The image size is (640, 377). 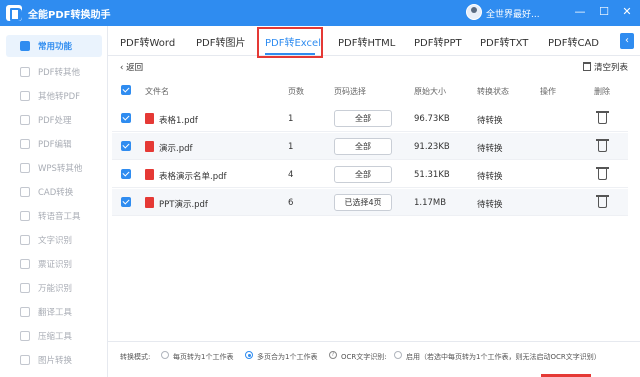 What do you see at coordinates (604, 12) in the screenshot?
I see `maximize-icon: ☐` at bounding box center [604, 12].